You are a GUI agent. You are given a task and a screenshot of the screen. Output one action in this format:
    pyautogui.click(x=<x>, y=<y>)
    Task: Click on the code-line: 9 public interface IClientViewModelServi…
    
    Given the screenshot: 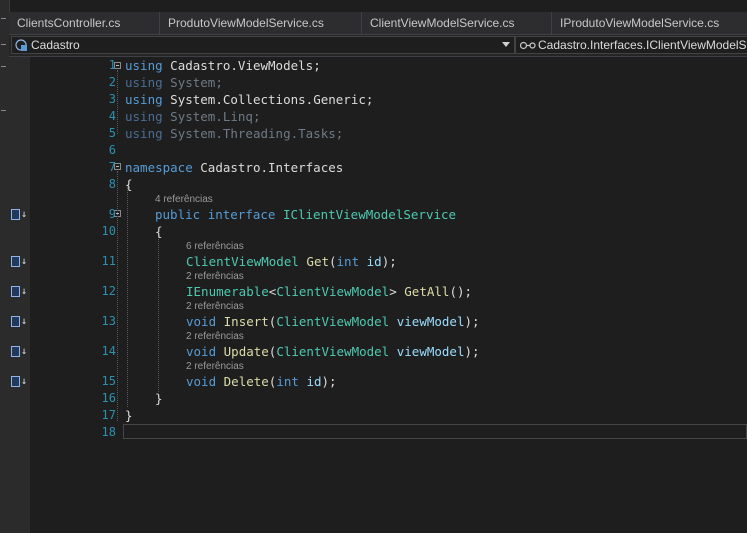 What is the action you would take?
    pyautogui.click(x=388, y=214)
    